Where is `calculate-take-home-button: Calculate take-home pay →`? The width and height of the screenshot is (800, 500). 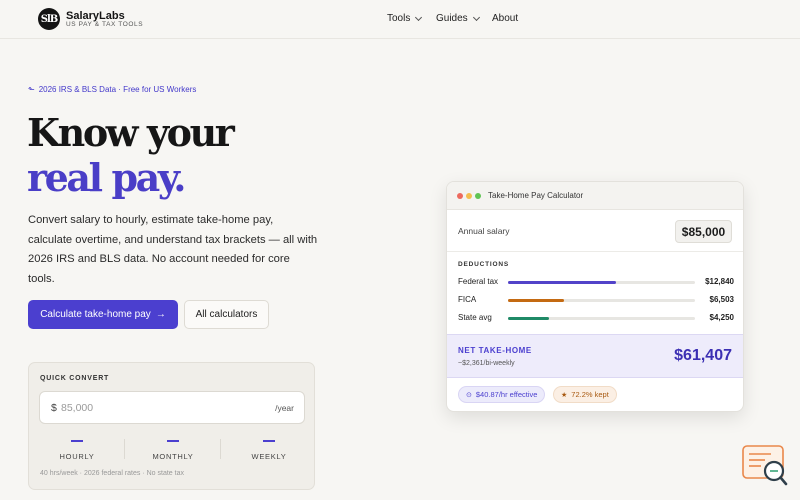
calculate-take-home-button: Calculate take-home pay → is located at coordinates (103, 314).